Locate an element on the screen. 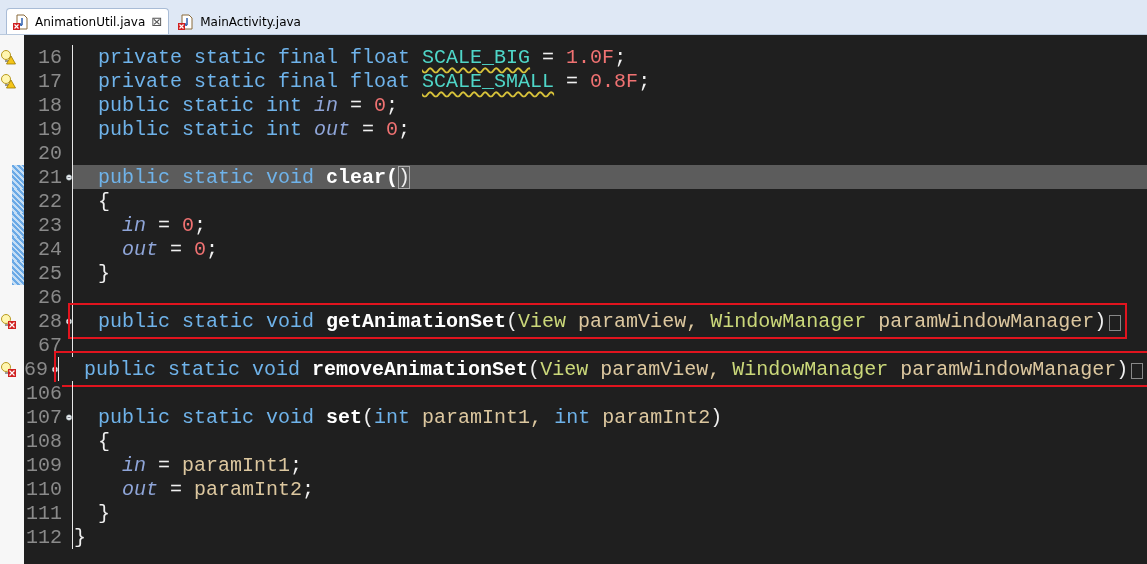 This screenshot has width=1147, height=564. code-line: public static int in = 0; is located at coordinates (248, 105).